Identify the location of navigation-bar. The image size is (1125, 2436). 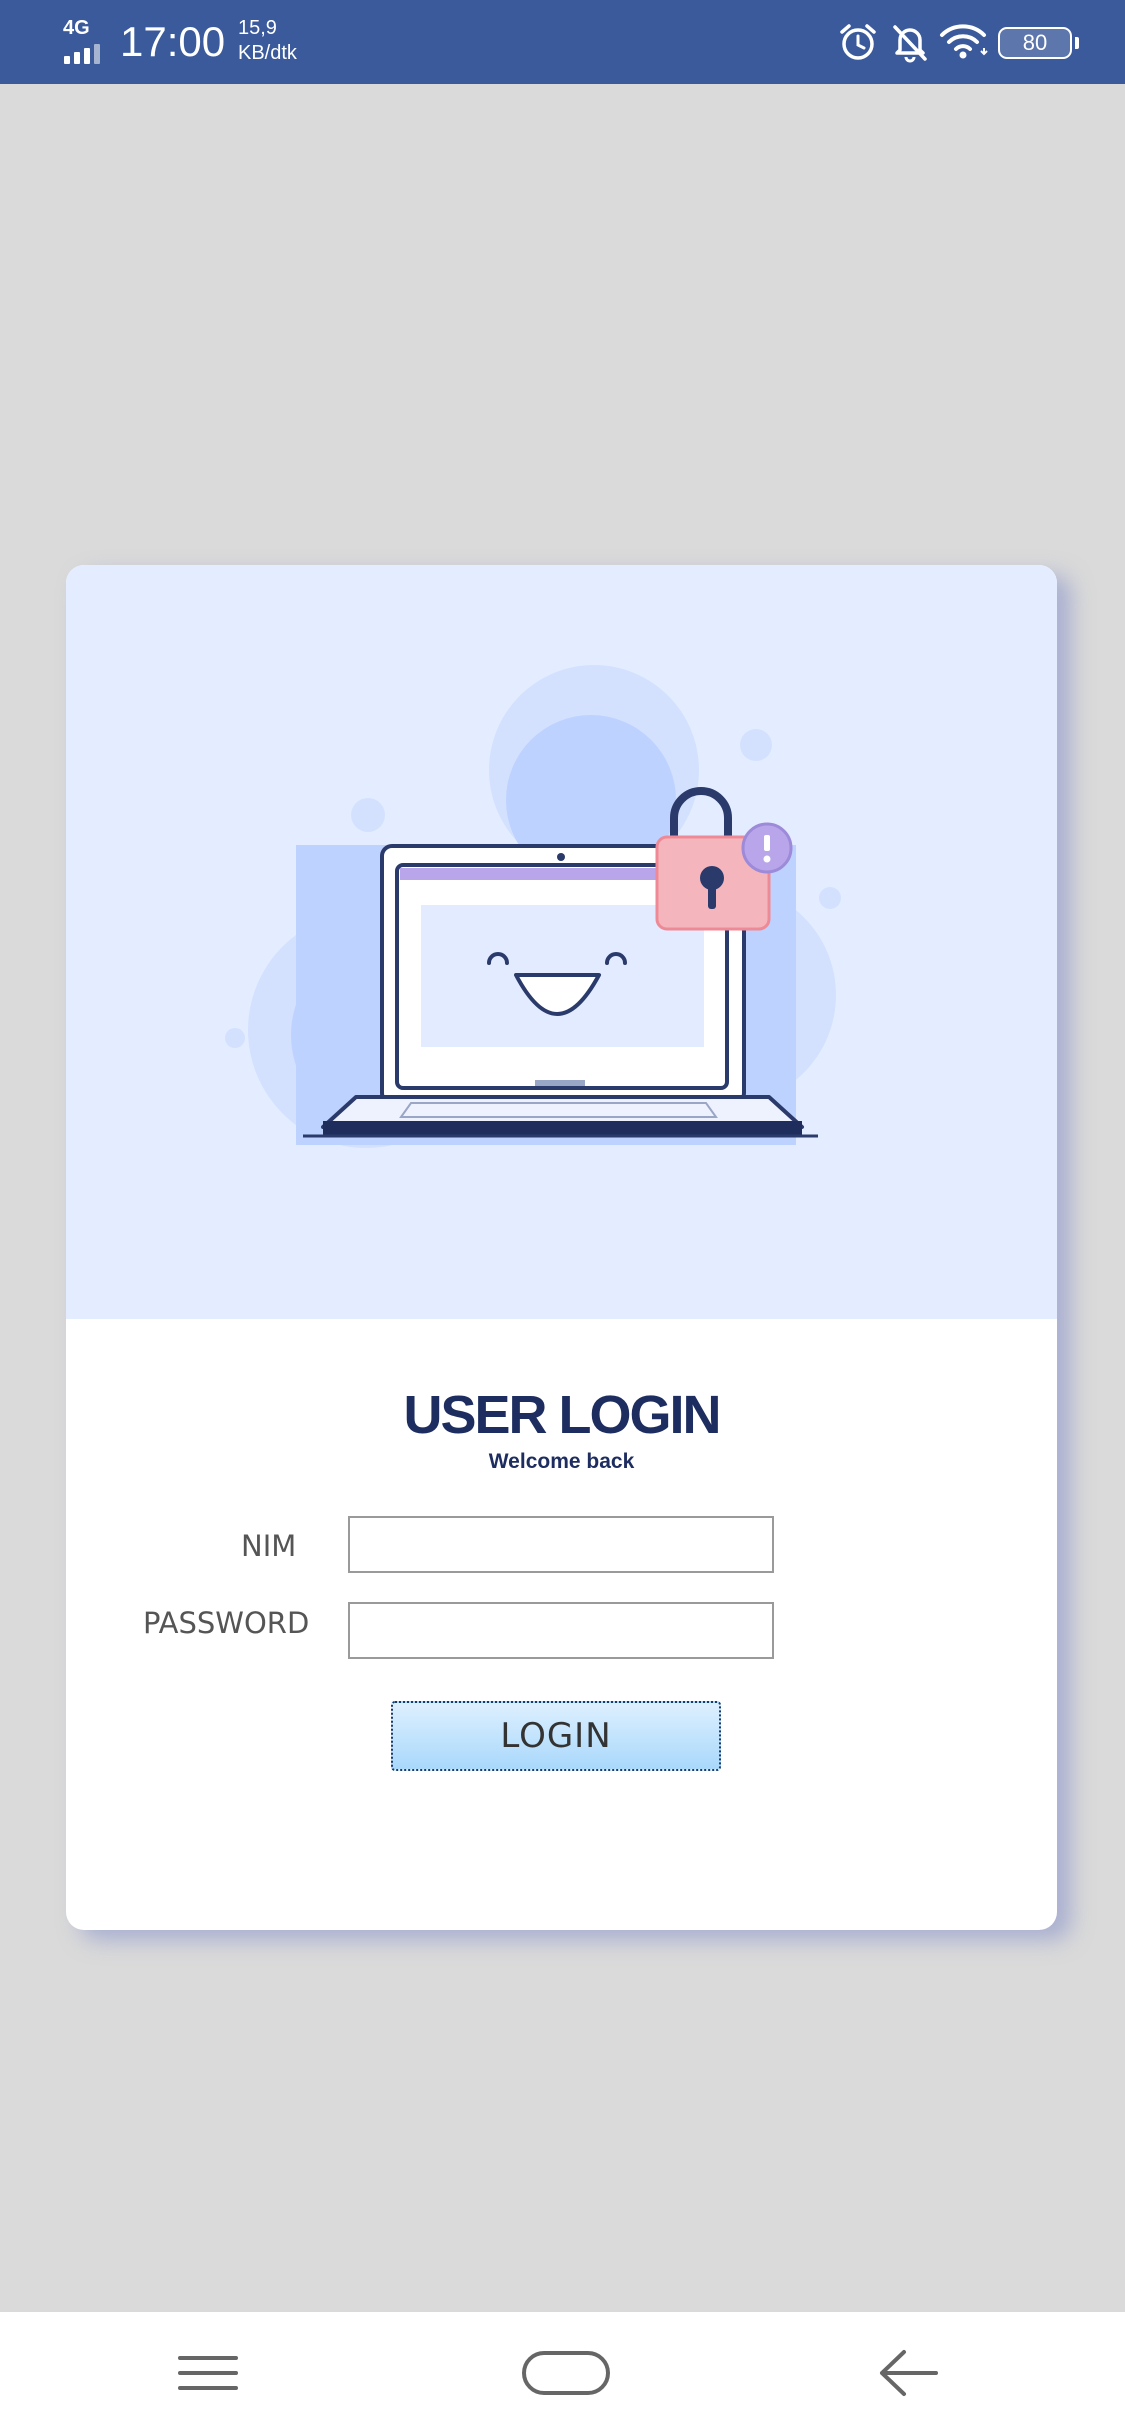
(562, 2374).